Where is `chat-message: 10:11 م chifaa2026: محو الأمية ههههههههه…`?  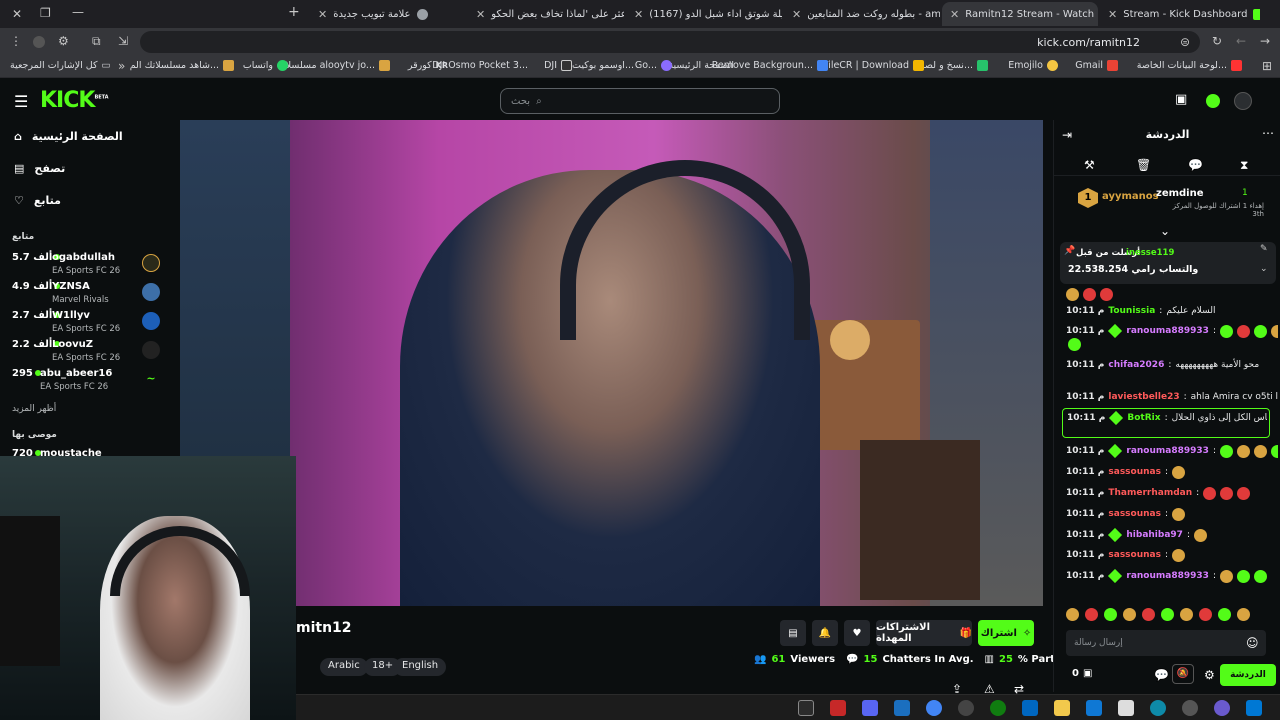
chat-message: 10:11 م chifaa2026: محو الأمية ههههههههه… is located at coordinates (1172, 365).